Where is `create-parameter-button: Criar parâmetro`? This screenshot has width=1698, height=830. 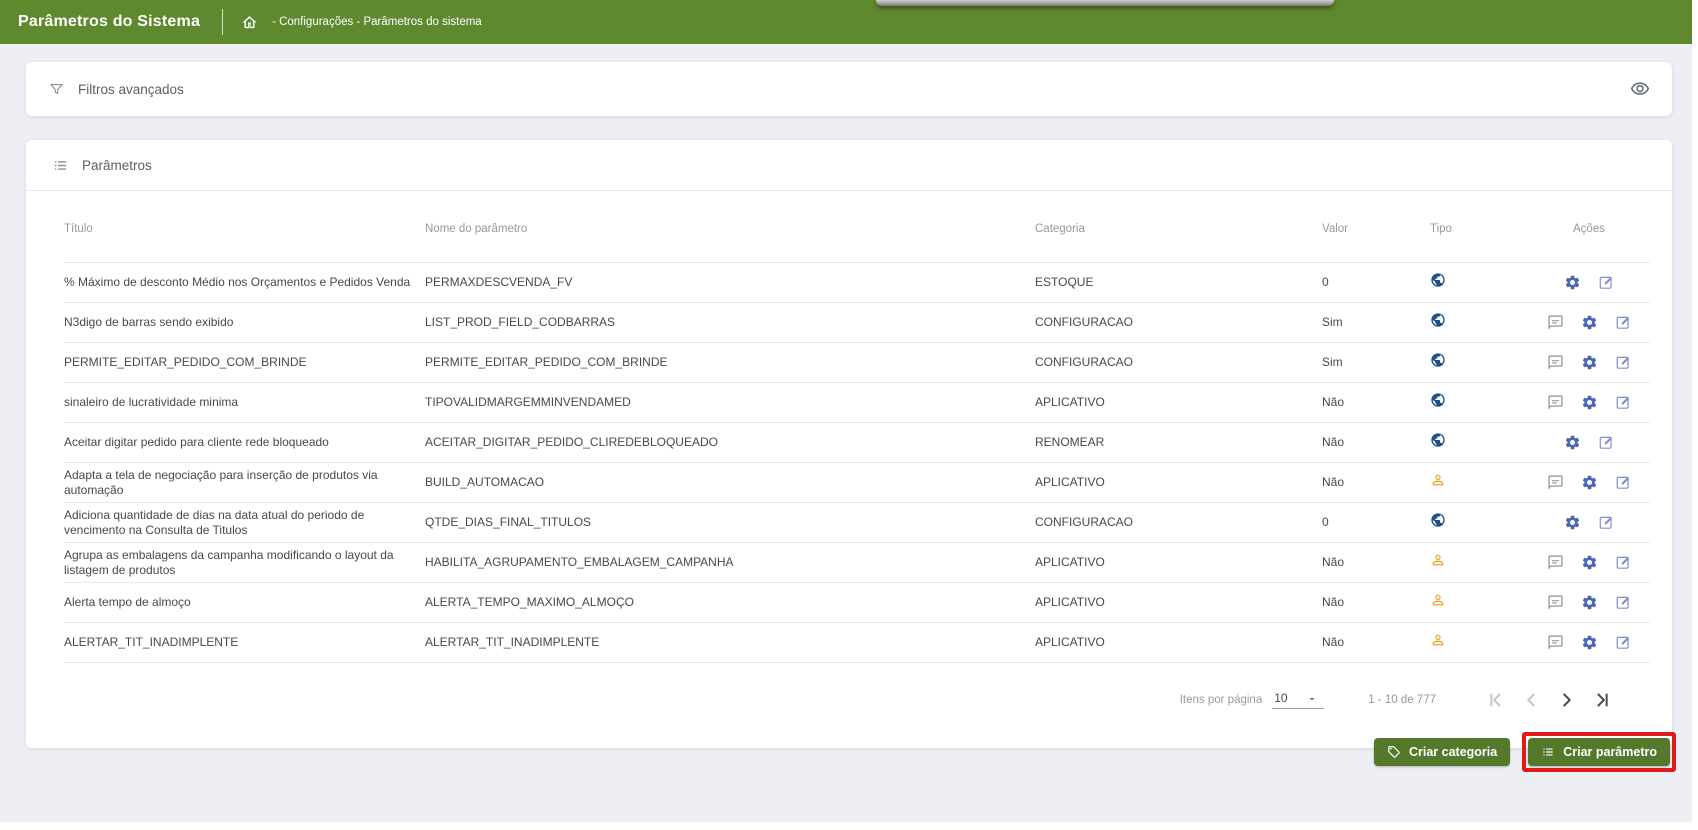
create-parameter-button: Criar parâmetro is located at coordinates (1599, 752).